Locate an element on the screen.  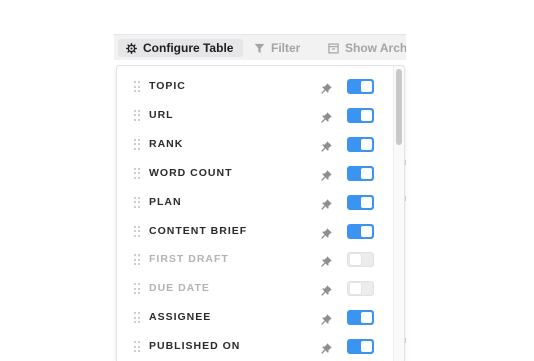
configure-table-button: Configure Table is located at coordinates (181, 48).